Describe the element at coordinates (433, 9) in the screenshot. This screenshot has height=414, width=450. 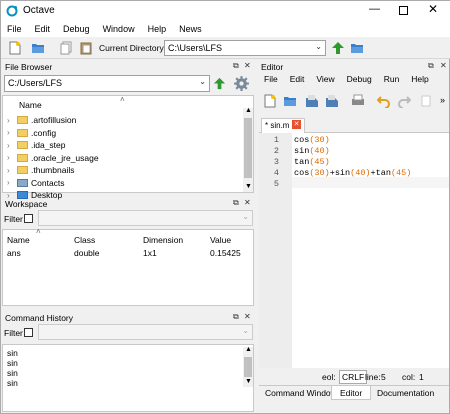
I see `close-button: ✕` at that location.